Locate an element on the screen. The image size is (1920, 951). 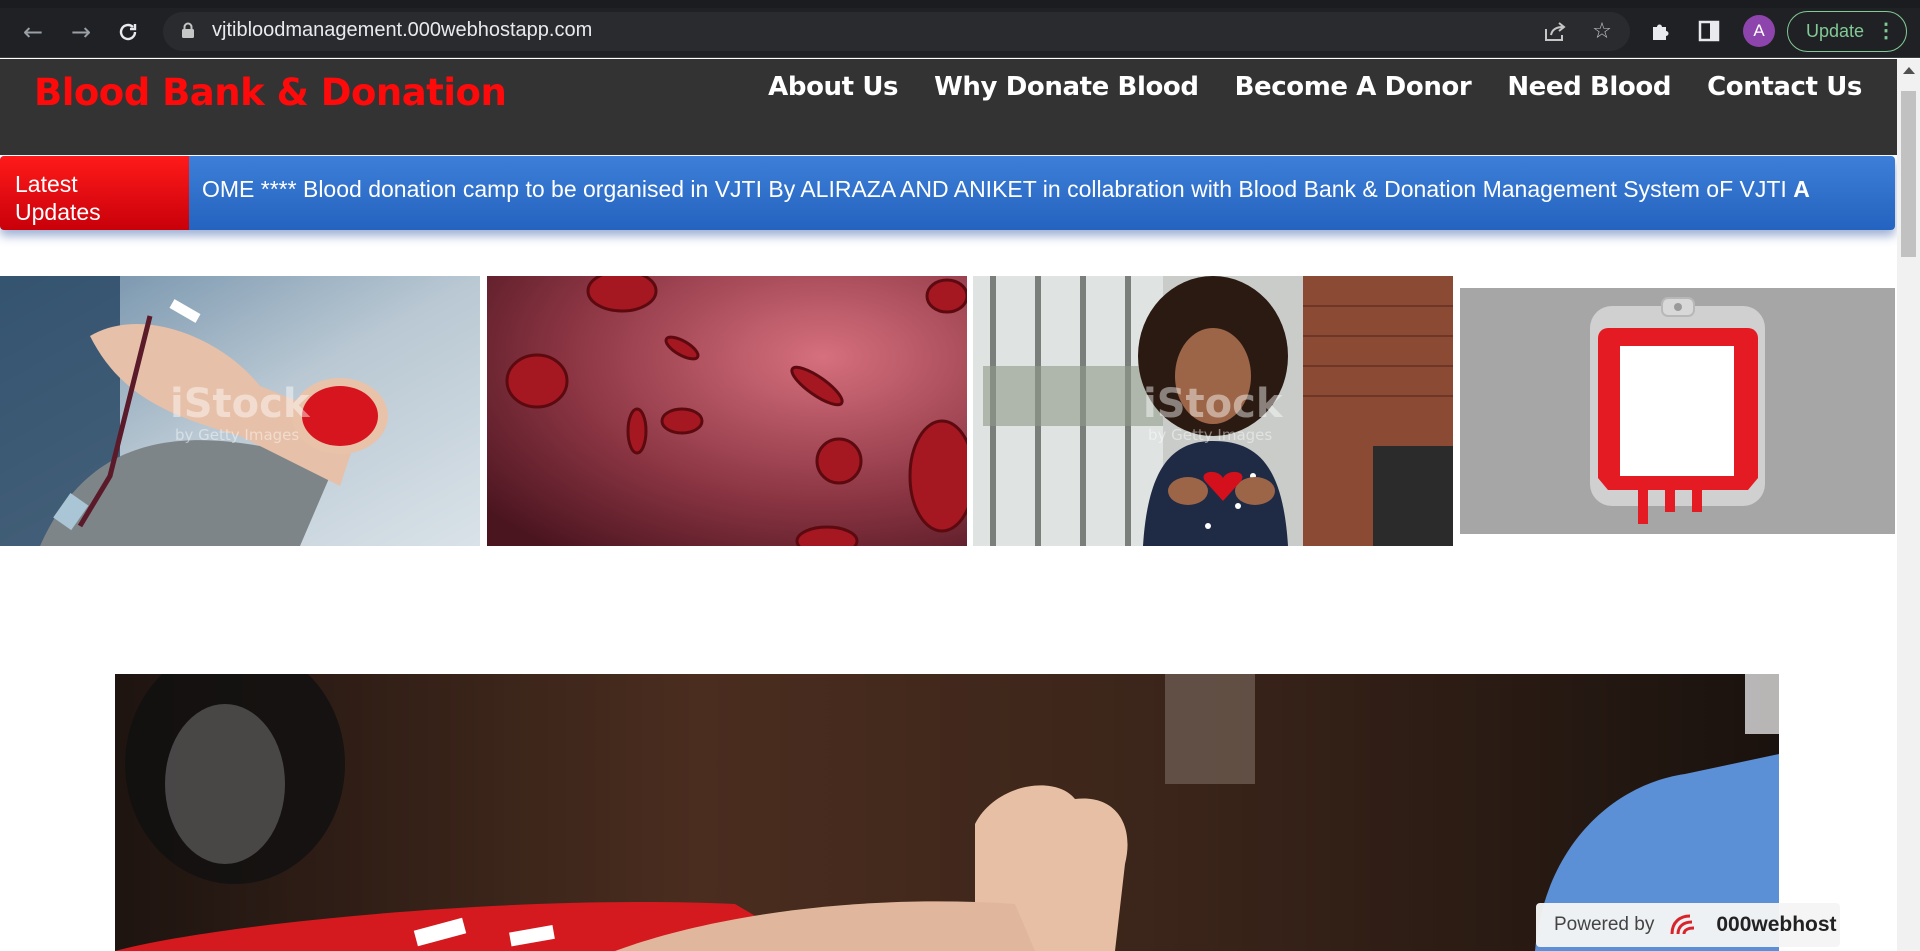
powered-by-badge: Powered by 000webhost is located at coordinates (1688, 925).